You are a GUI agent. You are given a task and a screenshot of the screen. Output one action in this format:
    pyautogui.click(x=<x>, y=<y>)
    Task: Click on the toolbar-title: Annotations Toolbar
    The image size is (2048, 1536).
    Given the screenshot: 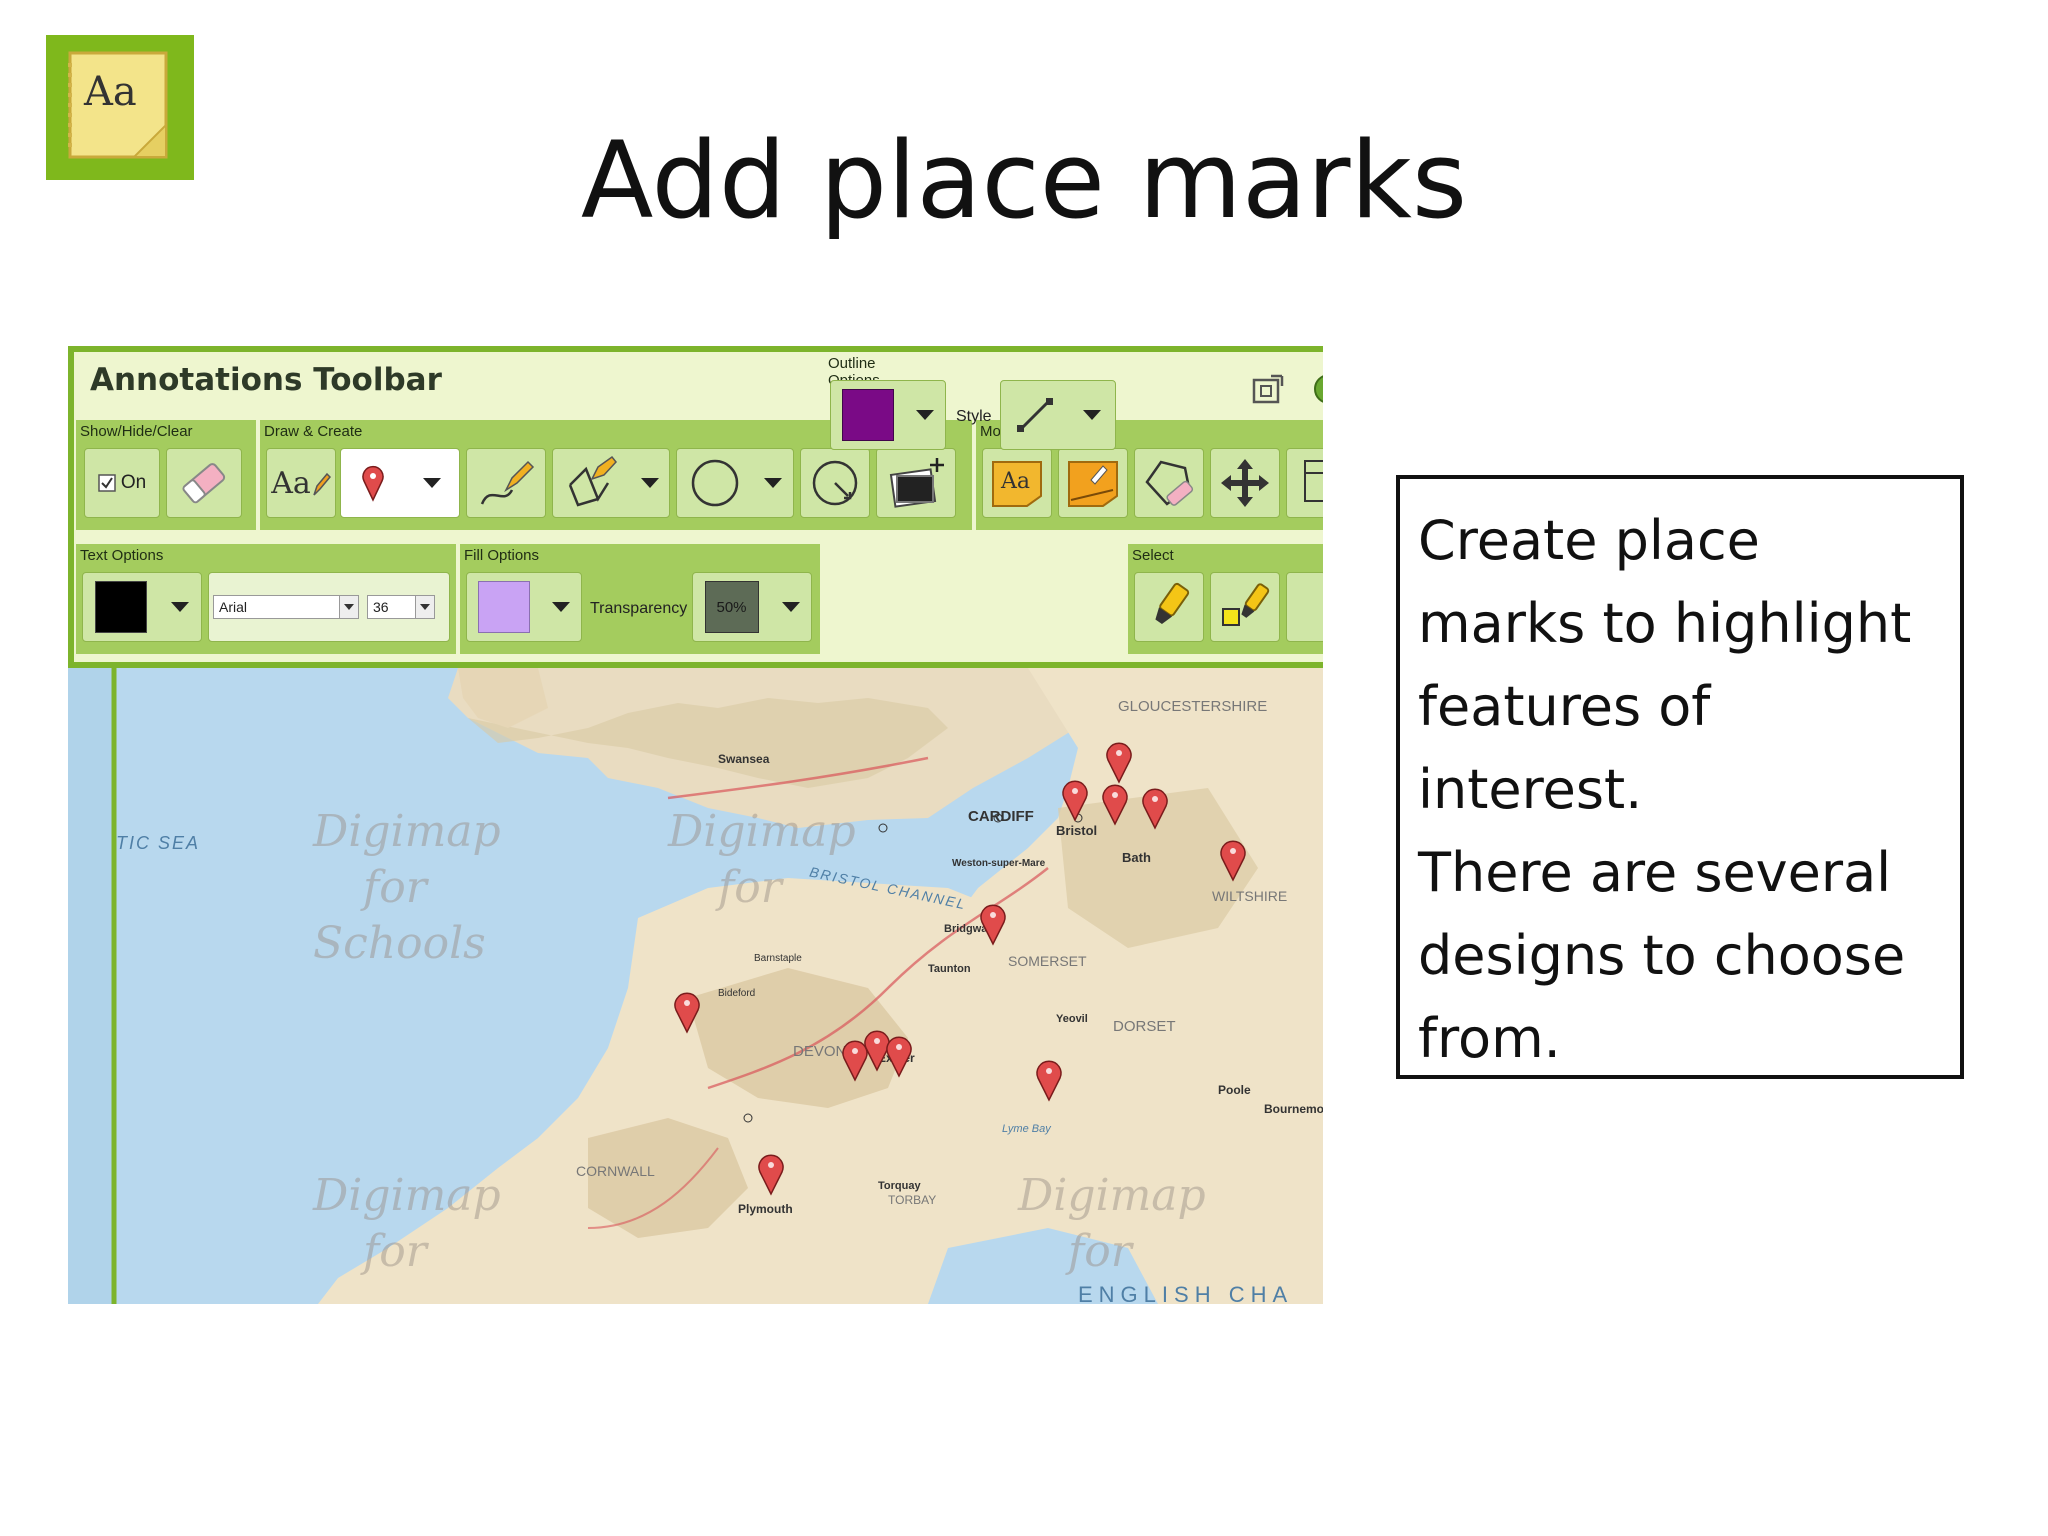 What is the action you would take?
    pyautogui.click(x=266, y=380)
    